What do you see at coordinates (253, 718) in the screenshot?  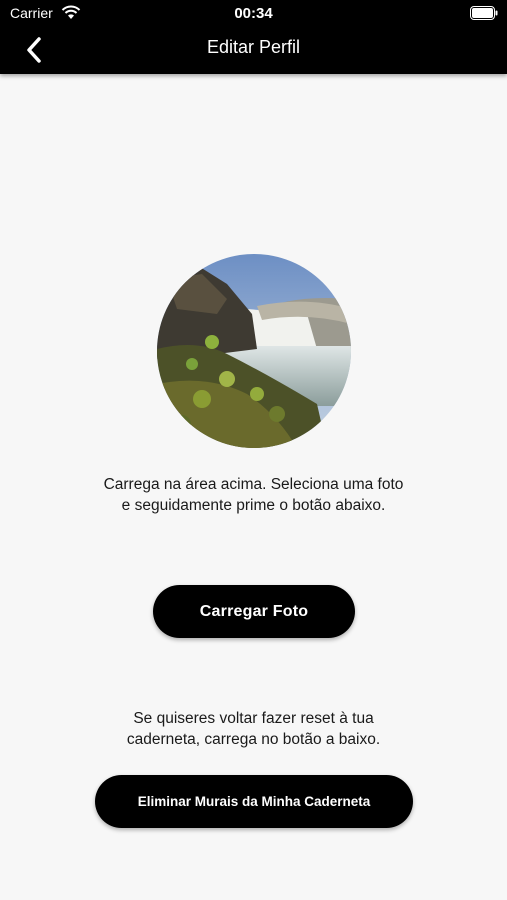 I see `reset-instructions-line1: Se quiseres voltar fazer reset à tua` at bounding box center [253, 718].